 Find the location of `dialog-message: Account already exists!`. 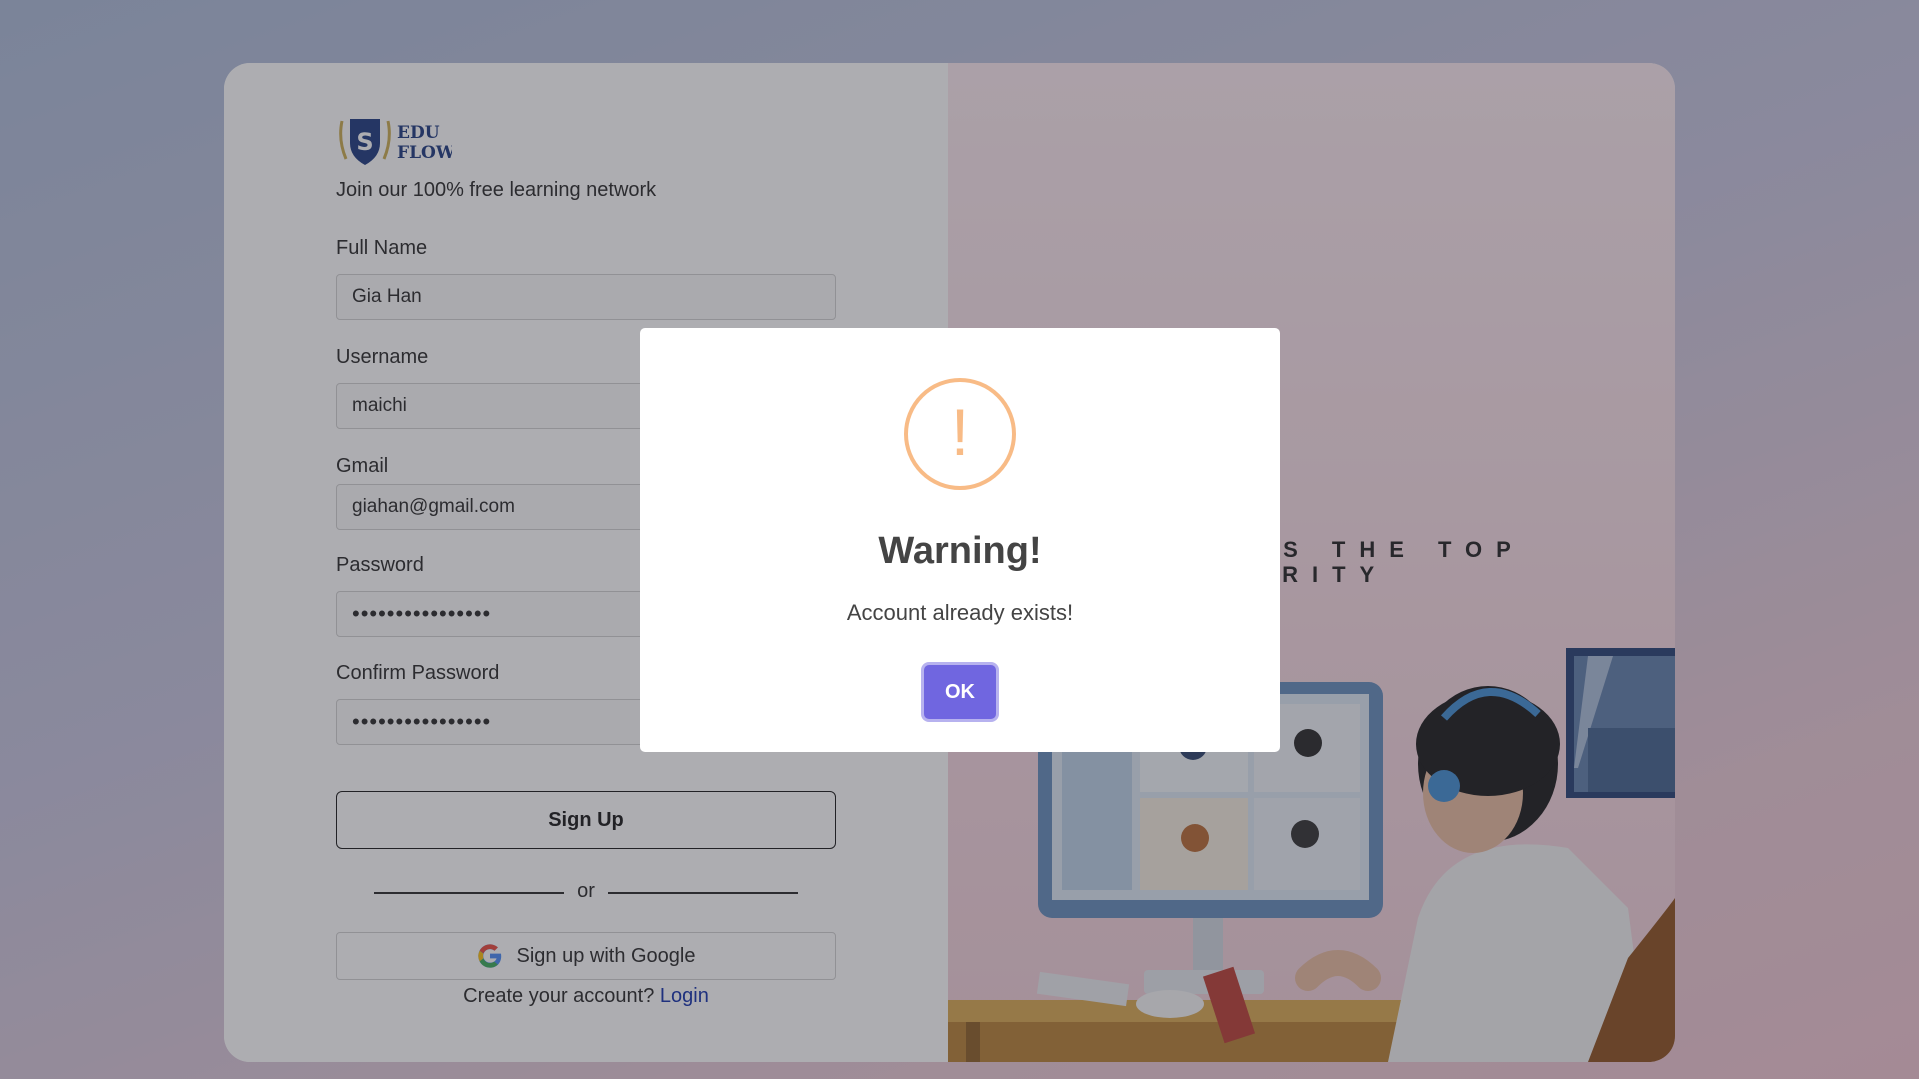

dialog-message: Account already exists! is located at coordinates (960, 612).